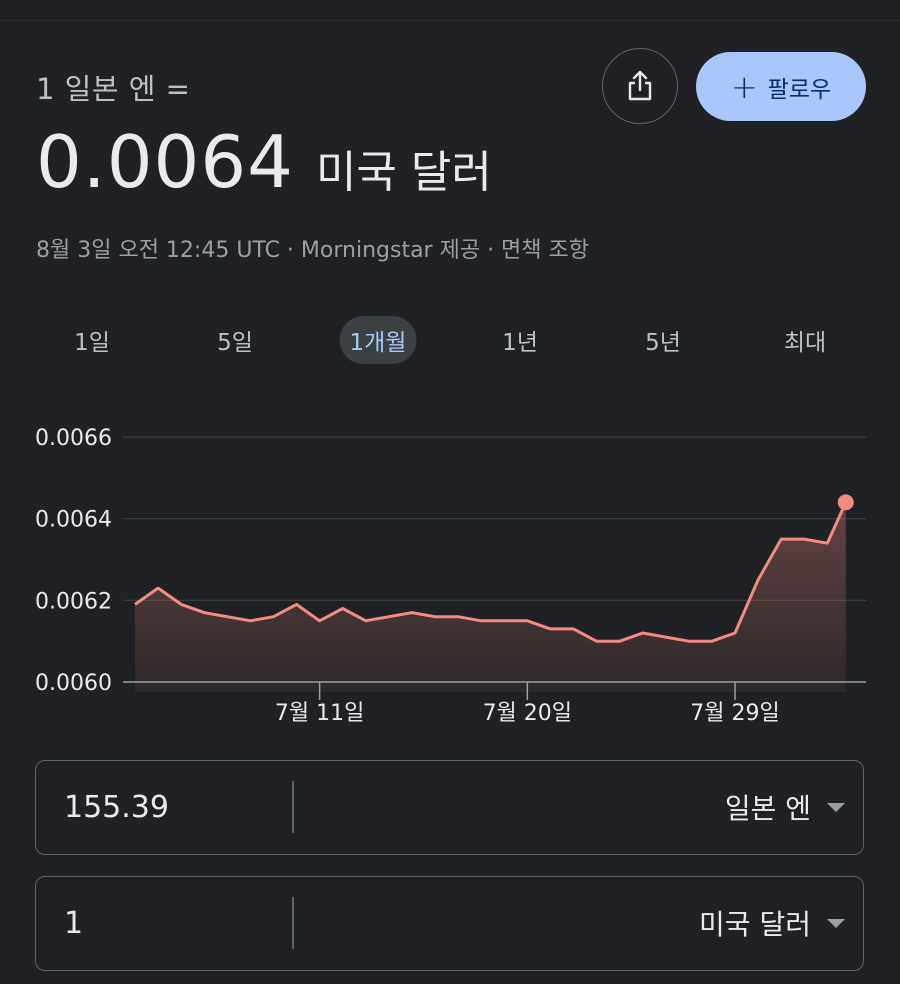  I want to click on to-currency-label: 미국 달러, so click(755, 924).